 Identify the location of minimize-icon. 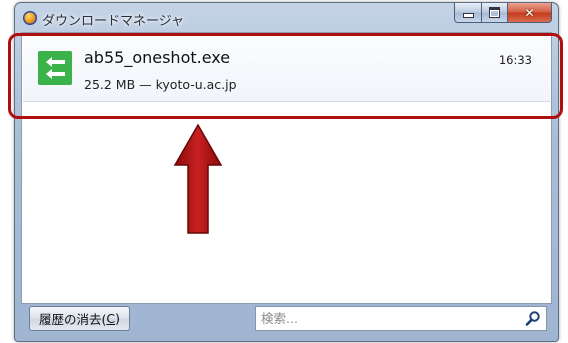
(468, 15).